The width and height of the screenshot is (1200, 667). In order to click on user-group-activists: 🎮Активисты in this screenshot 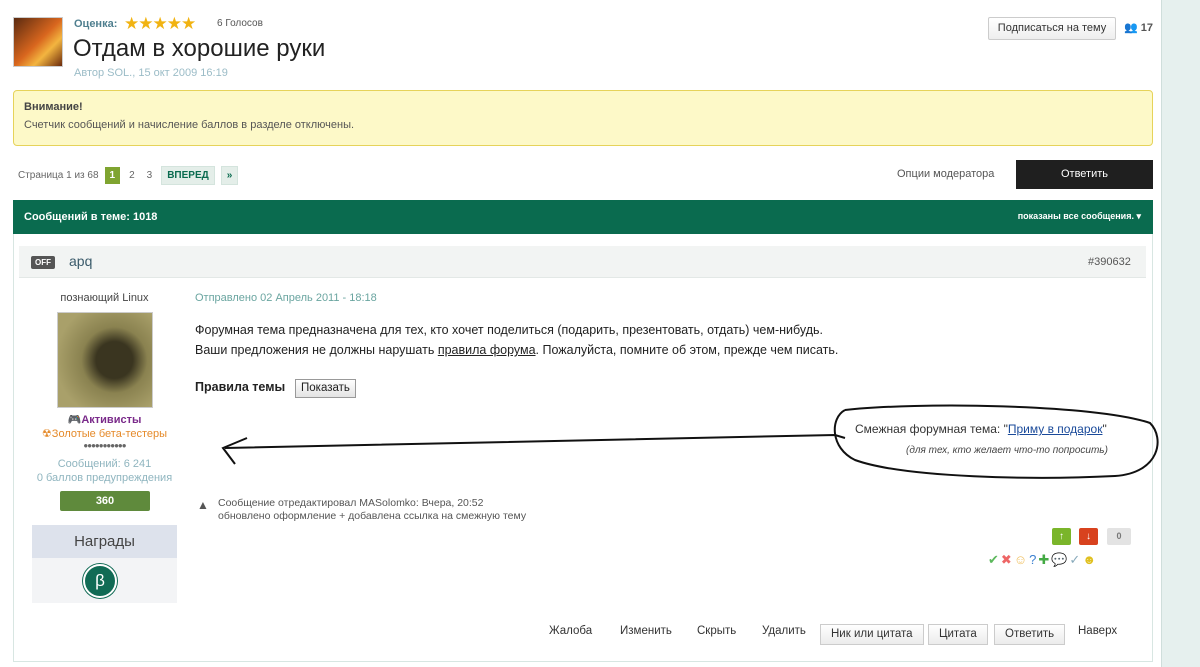, I will do `click(104, 420)`.